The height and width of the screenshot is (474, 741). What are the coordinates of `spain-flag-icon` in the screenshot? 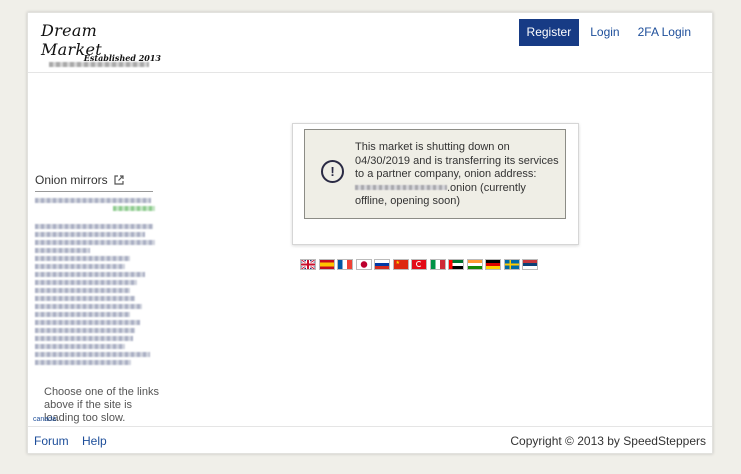 It's located at (326, 264).